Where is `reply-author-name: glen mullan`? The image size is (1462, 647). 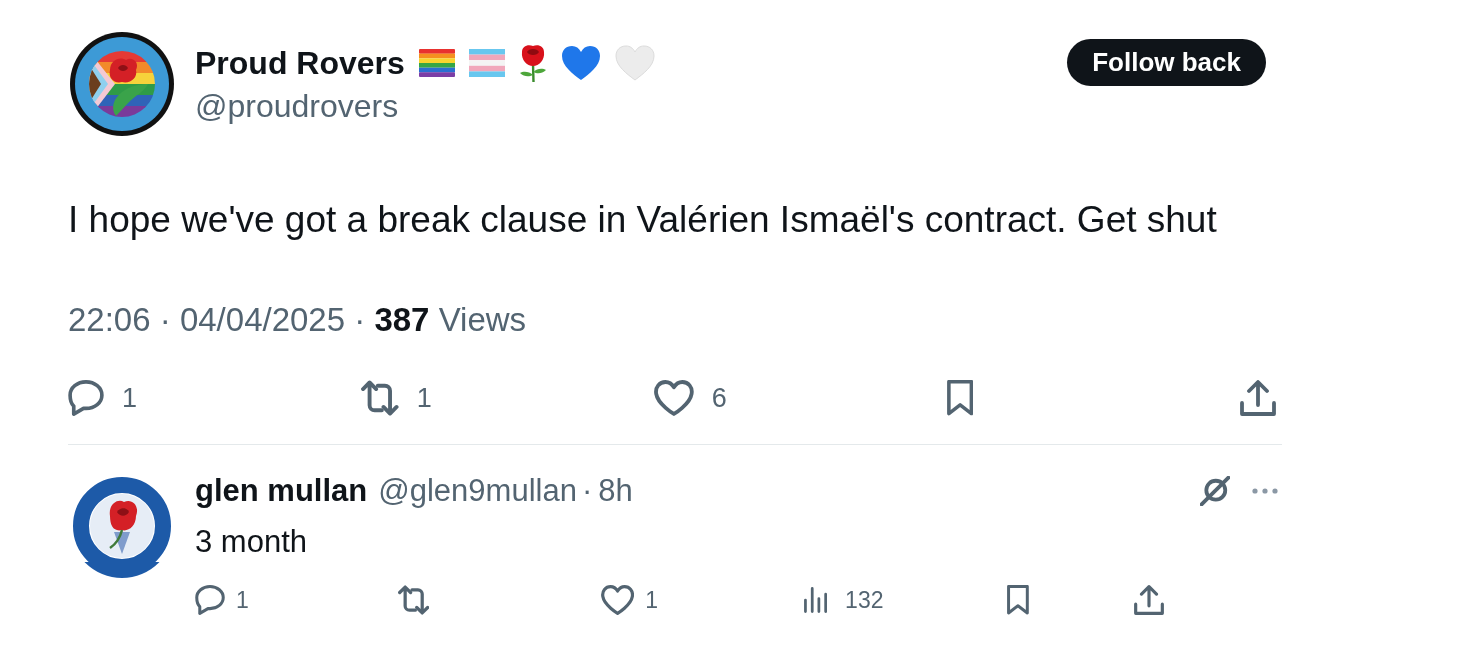
reply-author-name: glen mullan is located at coordinates (281, 491).